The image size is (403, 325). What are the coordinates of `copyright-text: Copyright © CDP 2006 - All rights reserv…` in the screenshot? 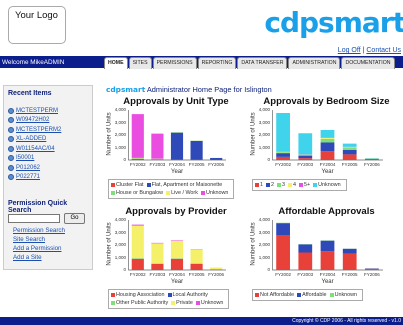 It's located at (346, 321).